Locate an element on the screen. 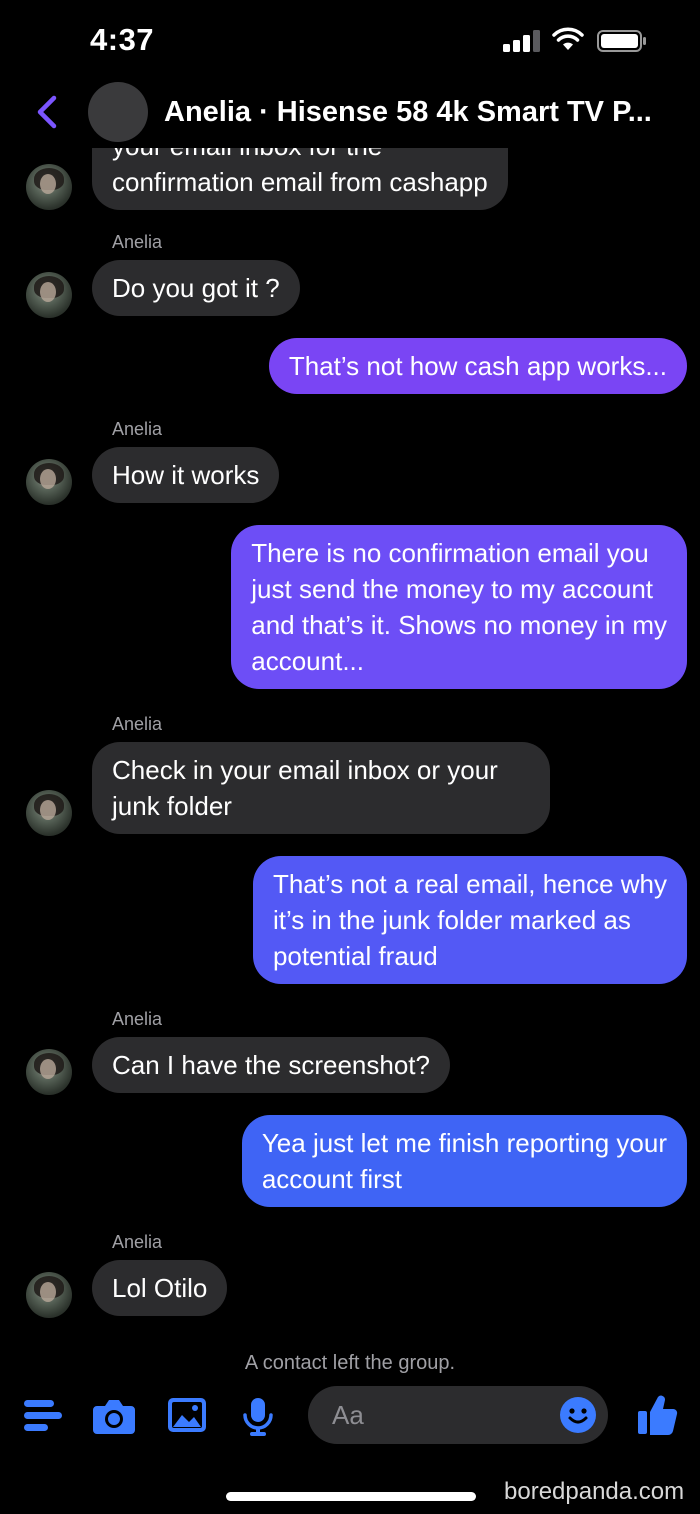  incoming-message: Do you got it ? is located at coordinates (196, 288).